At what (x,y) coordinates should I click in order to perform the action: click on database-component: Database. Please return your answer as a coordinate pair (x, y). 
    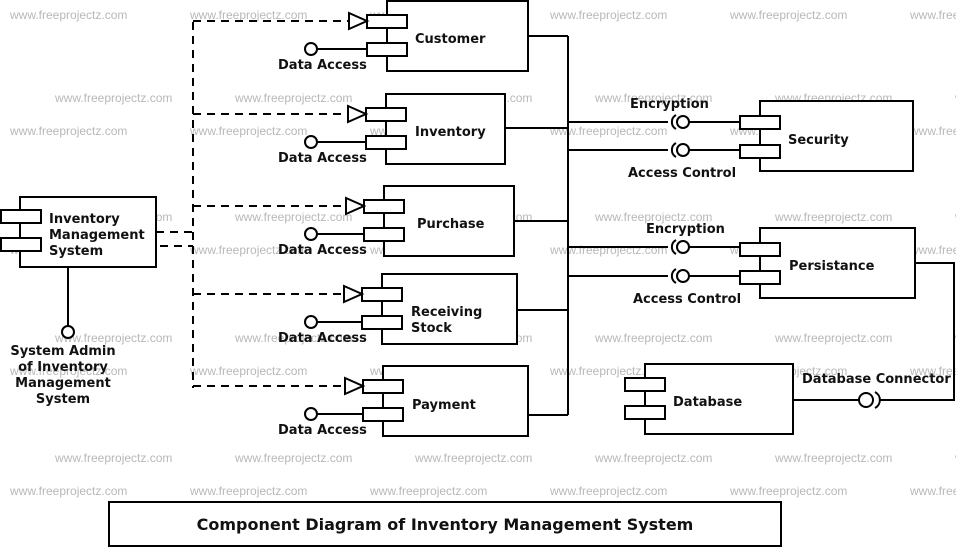
    Looking at the image, I should click on (709, 399).